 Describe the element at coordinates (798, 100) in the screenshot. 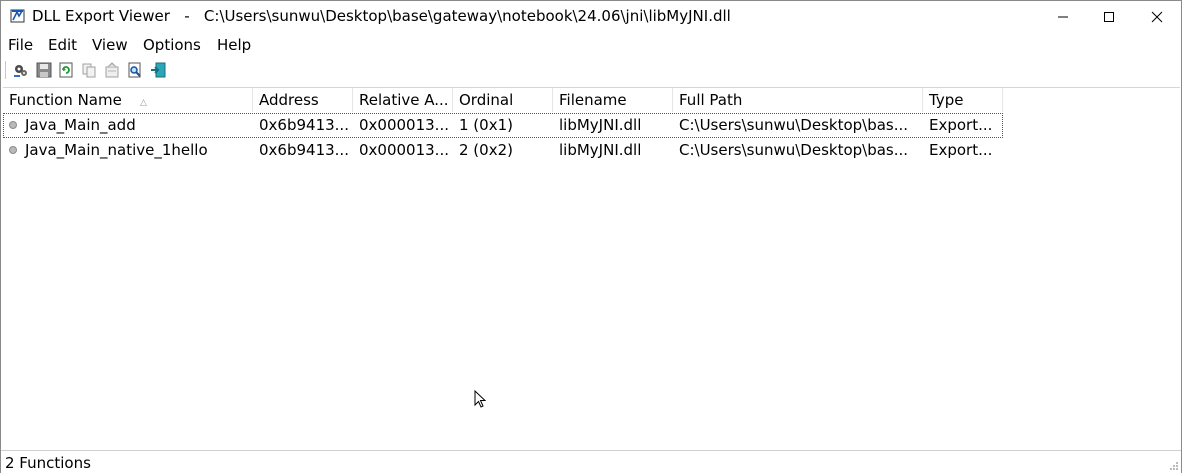

I see `column-header-full-path: Full Path` at that location.